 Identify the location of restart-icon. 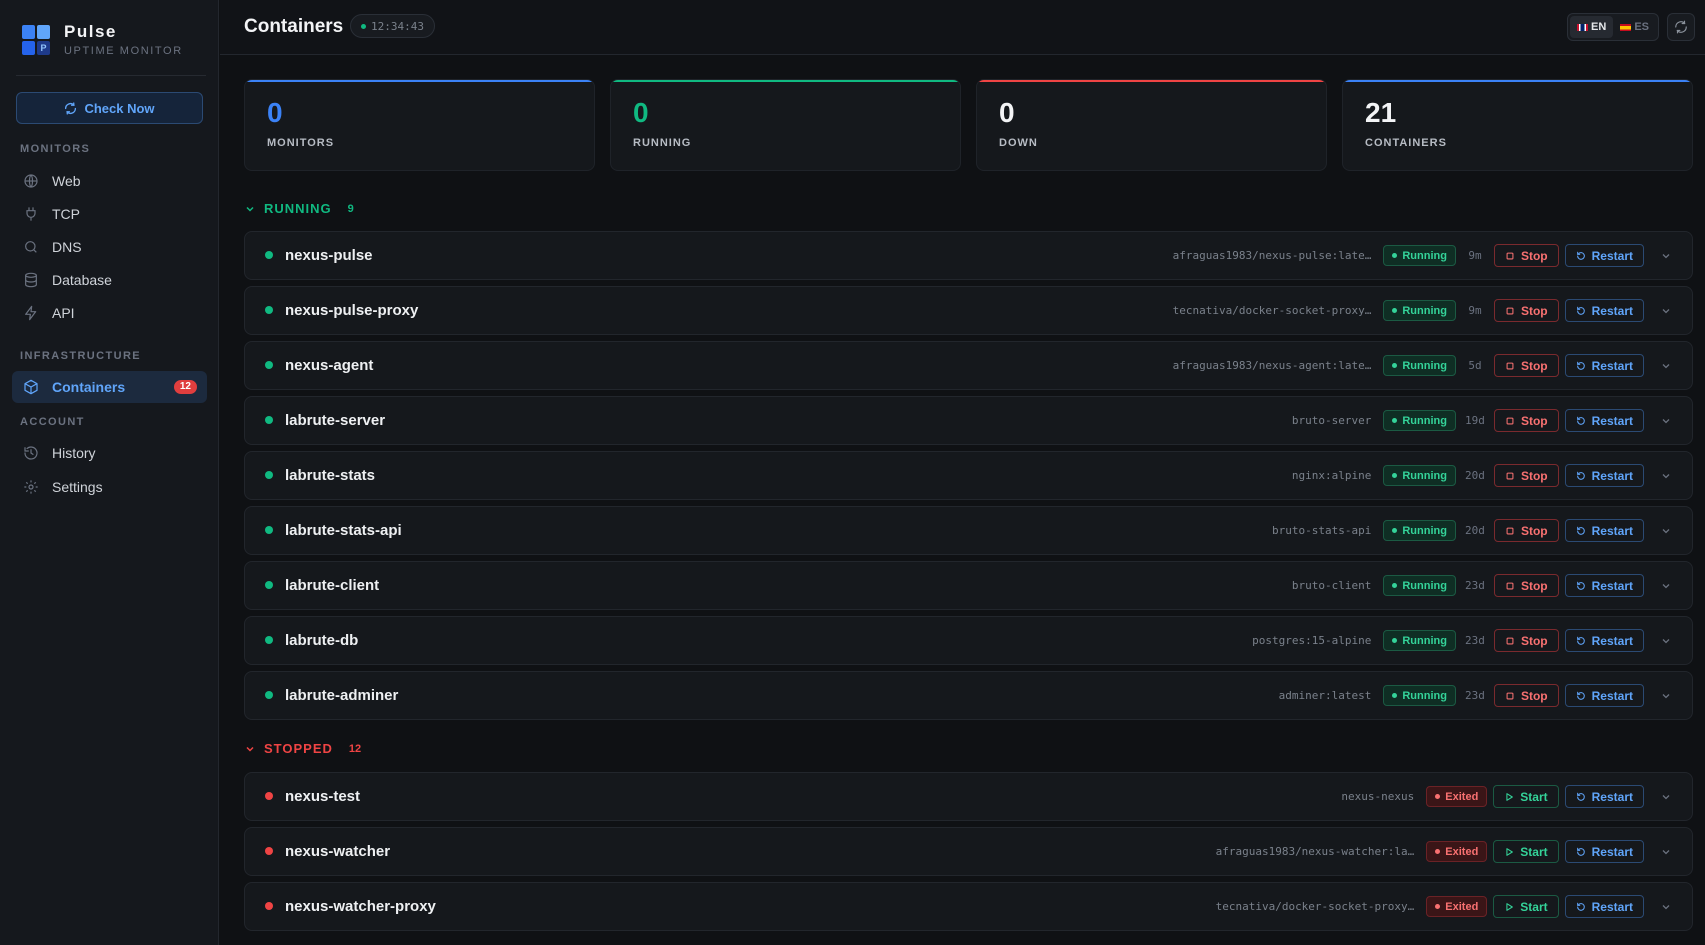
(1580, 420).